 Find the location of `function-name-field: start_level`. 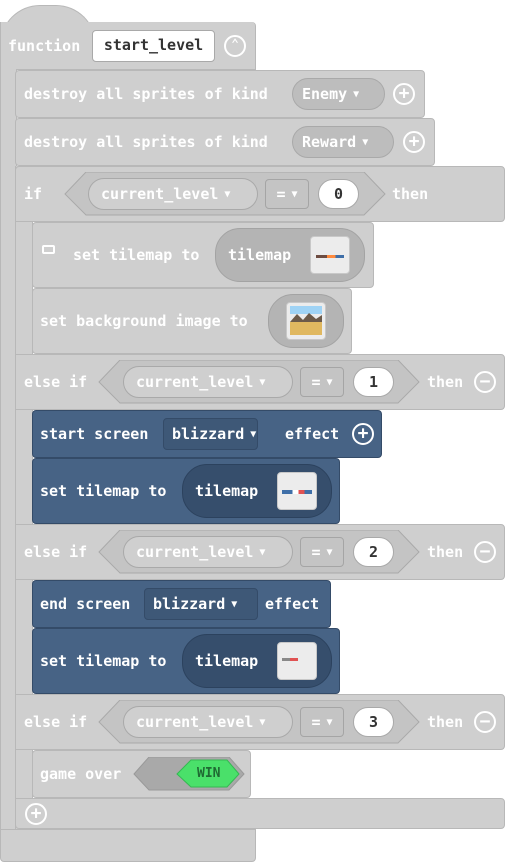

function-name-field: start_level is located at coordinates (153, 46).